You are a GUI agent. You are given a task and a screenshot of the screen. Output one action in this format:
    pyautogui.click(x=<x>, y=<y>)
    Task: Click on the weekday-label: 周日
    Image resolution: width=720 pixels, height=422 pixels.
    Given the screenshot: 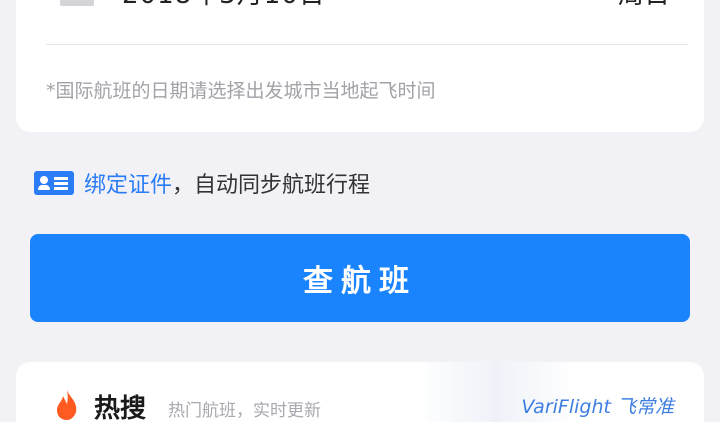 What is the action you would take?
    pyautogui.click(x=644, y=5)
    